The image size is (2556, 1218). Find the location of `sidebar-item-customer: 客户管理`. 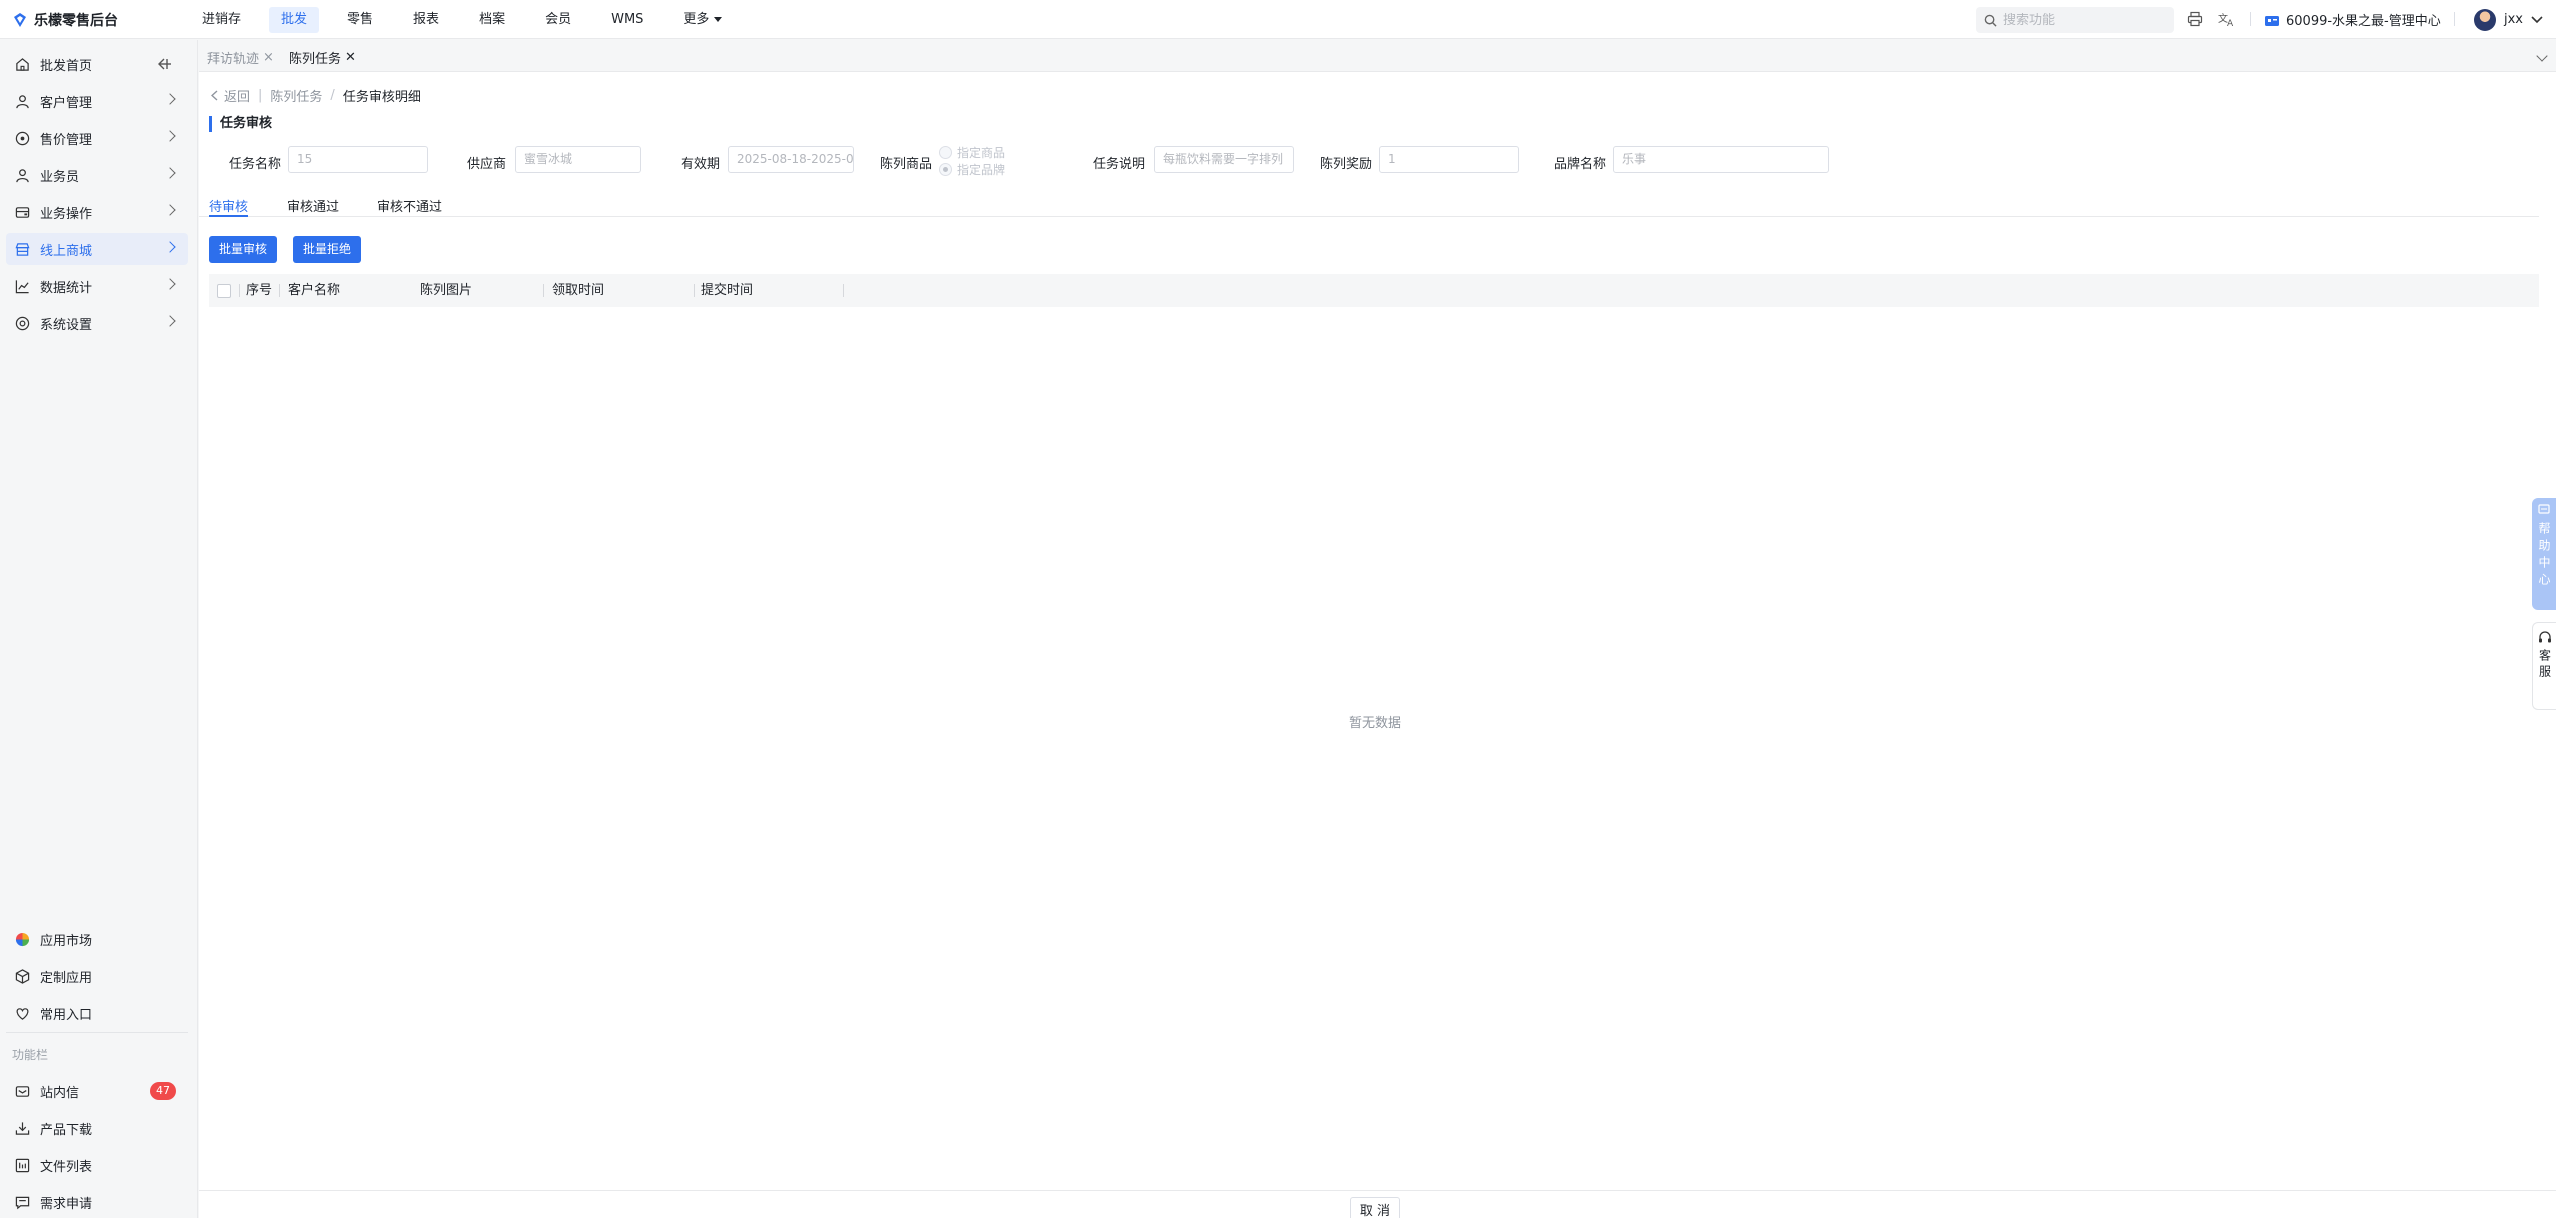

sidebar-item-customer: 客户管理 is located at coordinates (97, 101).